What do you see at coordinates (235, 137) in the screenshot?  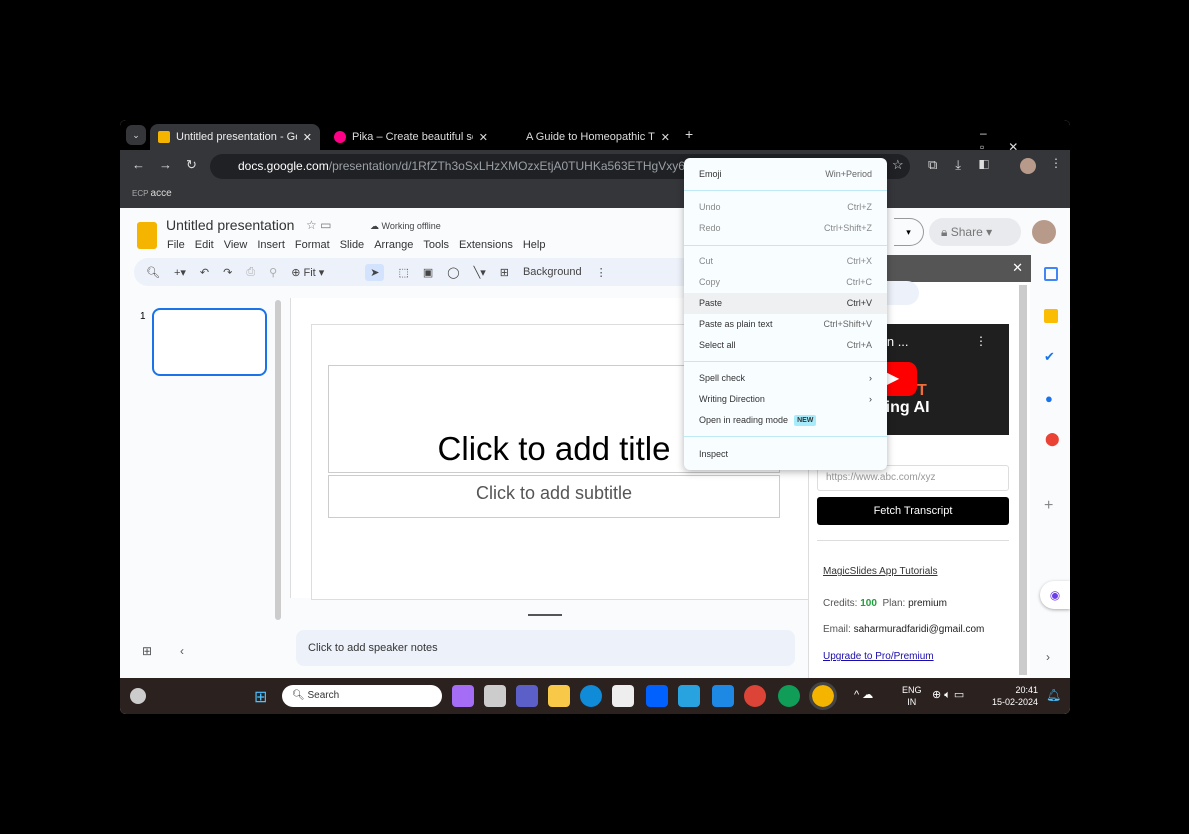 I see `tab-slides: Untitled presentation - Google S✕` at bounding box center [235, 137].